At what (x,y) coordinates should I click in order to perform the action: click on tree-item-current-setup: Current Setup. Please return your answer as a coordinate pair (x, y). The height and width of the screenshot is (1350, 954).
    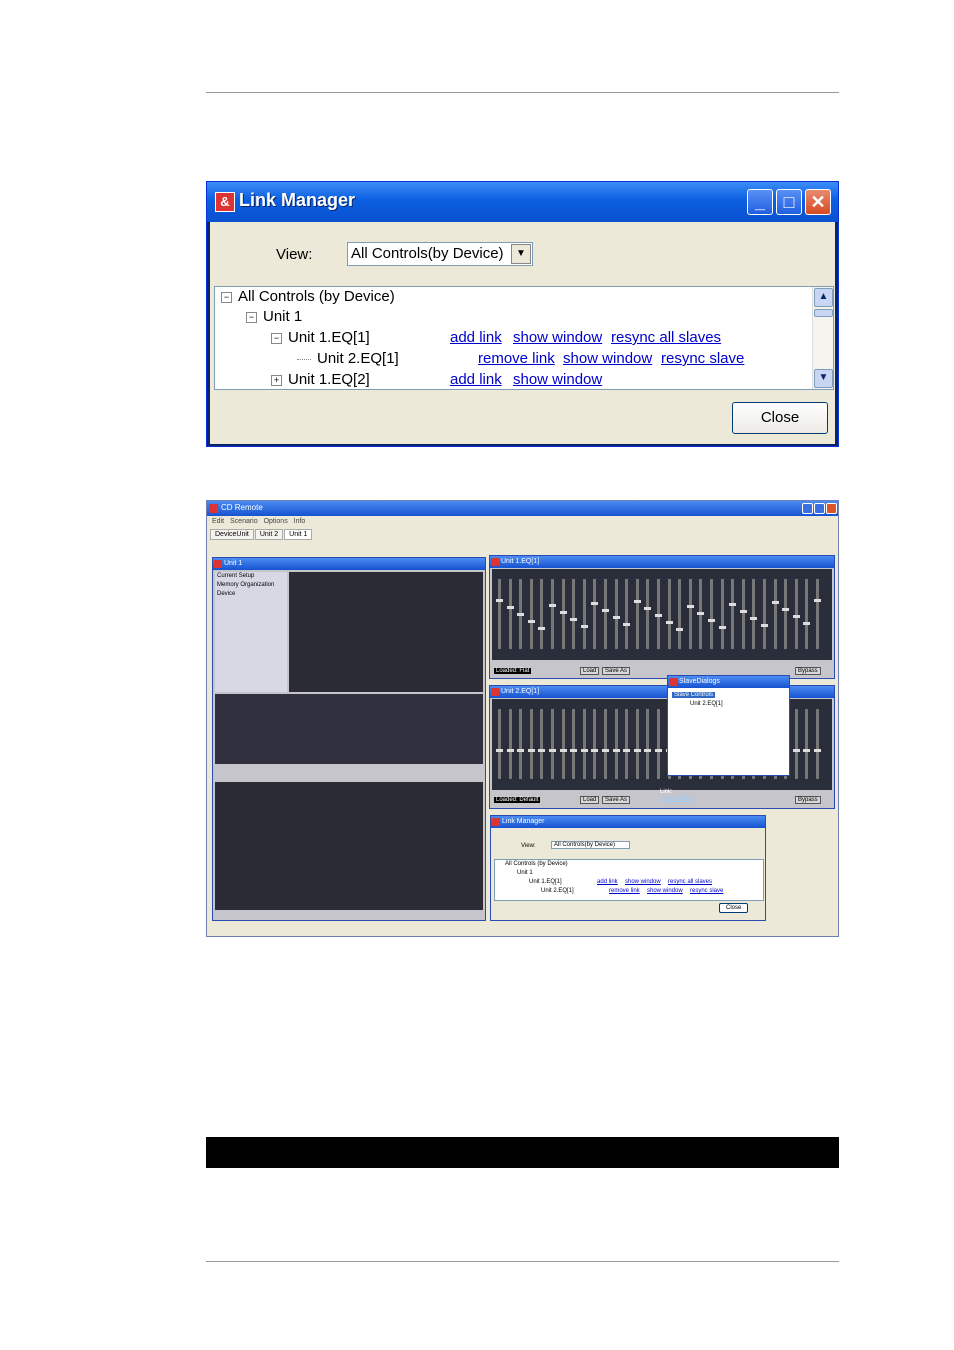
    Looking at the image, I should click on (235, 576).